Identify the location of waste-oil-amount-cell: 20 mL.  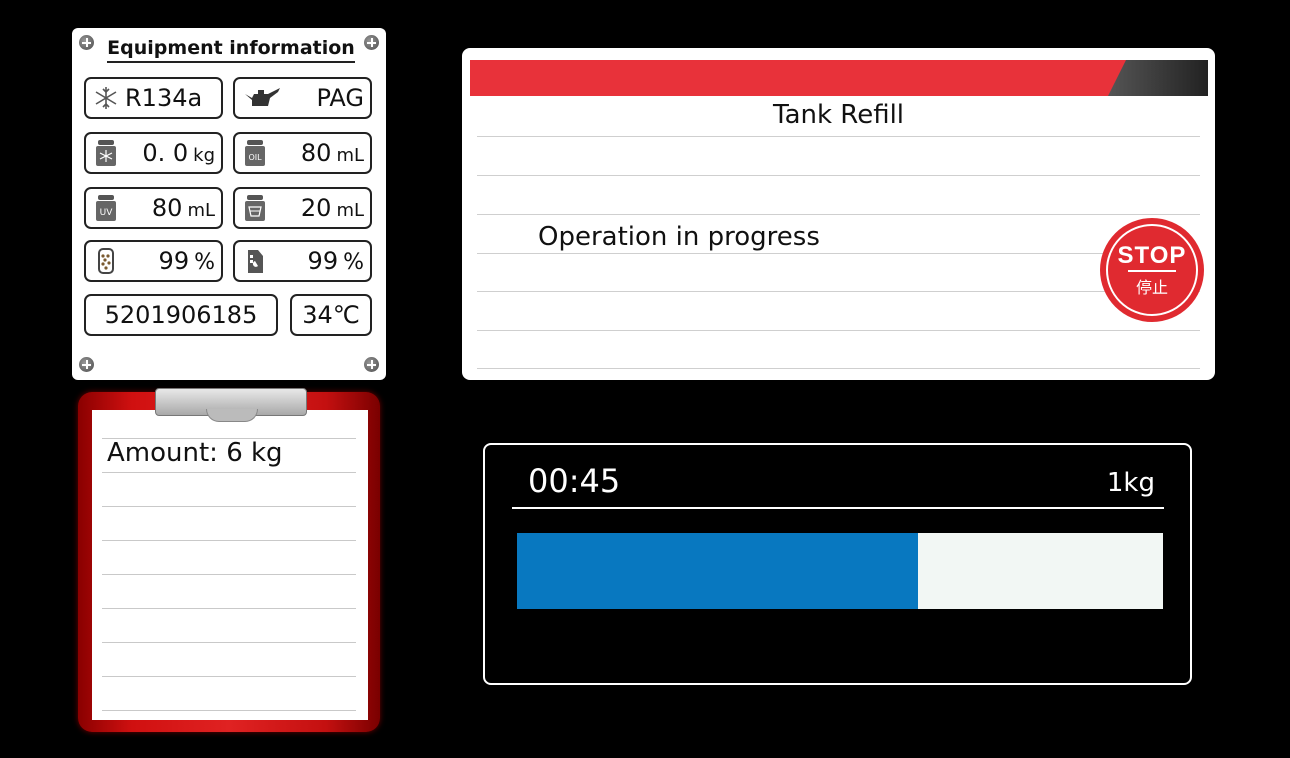
(302, 208).